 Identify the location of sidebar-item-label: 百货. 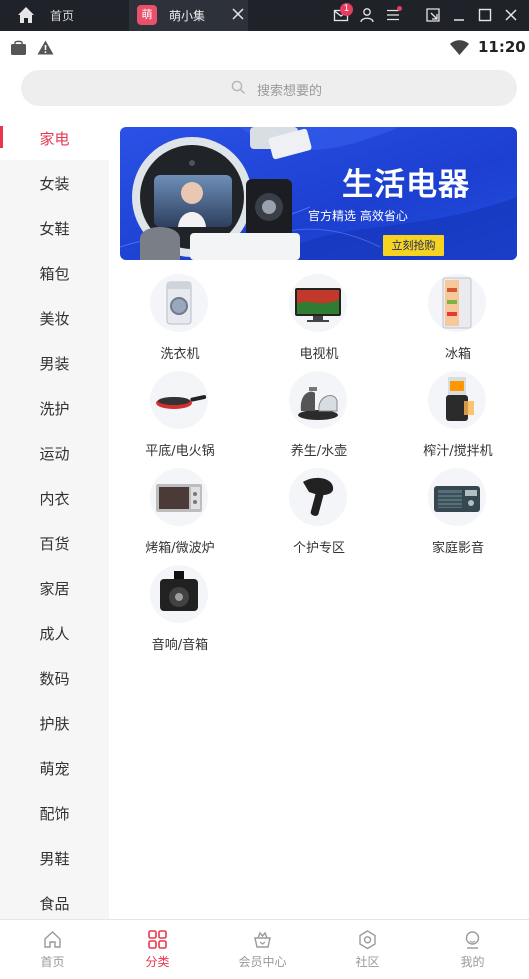
(54, 544).